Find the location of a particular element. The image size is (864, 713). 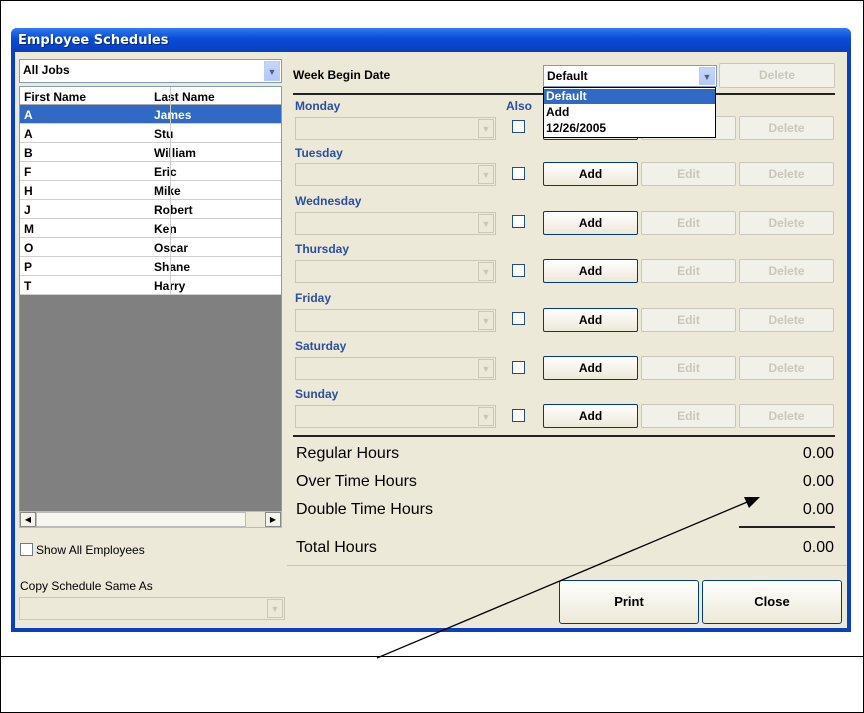

annotation-arrow is located at coordinates (568, 578).